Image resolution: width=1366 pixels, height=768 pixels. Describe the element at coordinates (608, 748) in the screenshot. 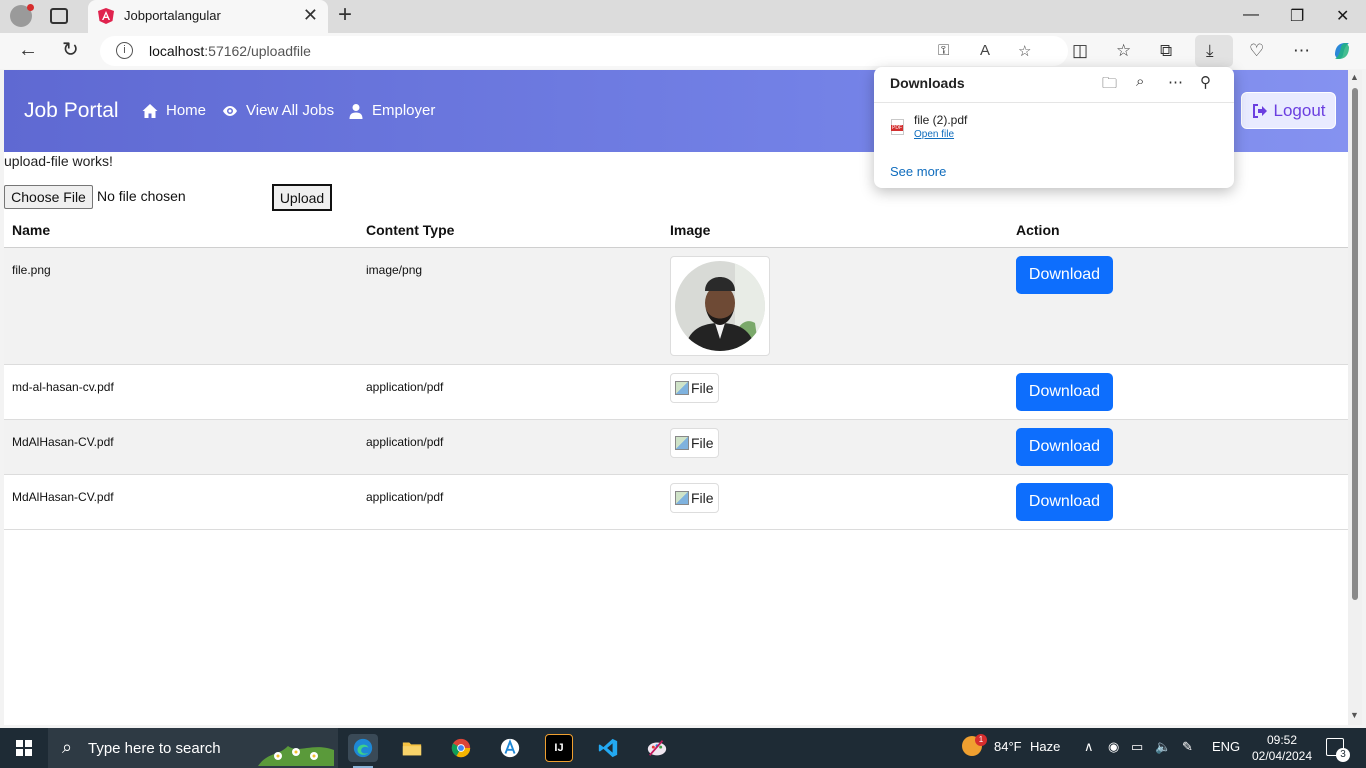

I see `vscode-icon` at that location.